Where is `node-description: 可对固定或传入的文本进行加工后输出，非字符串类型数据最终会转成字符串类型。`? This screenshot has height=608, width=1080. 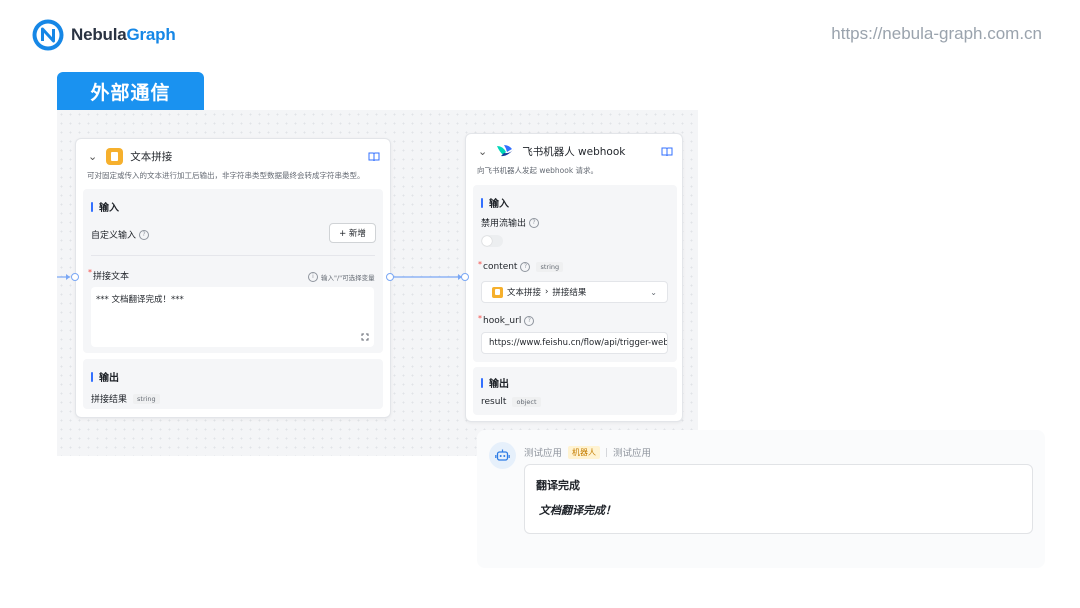 node-description: 可对固定或传入的文本进行加工后输出，非字符串类型数据最终会转成字符串类型。 is located at coordinates (226, 175).